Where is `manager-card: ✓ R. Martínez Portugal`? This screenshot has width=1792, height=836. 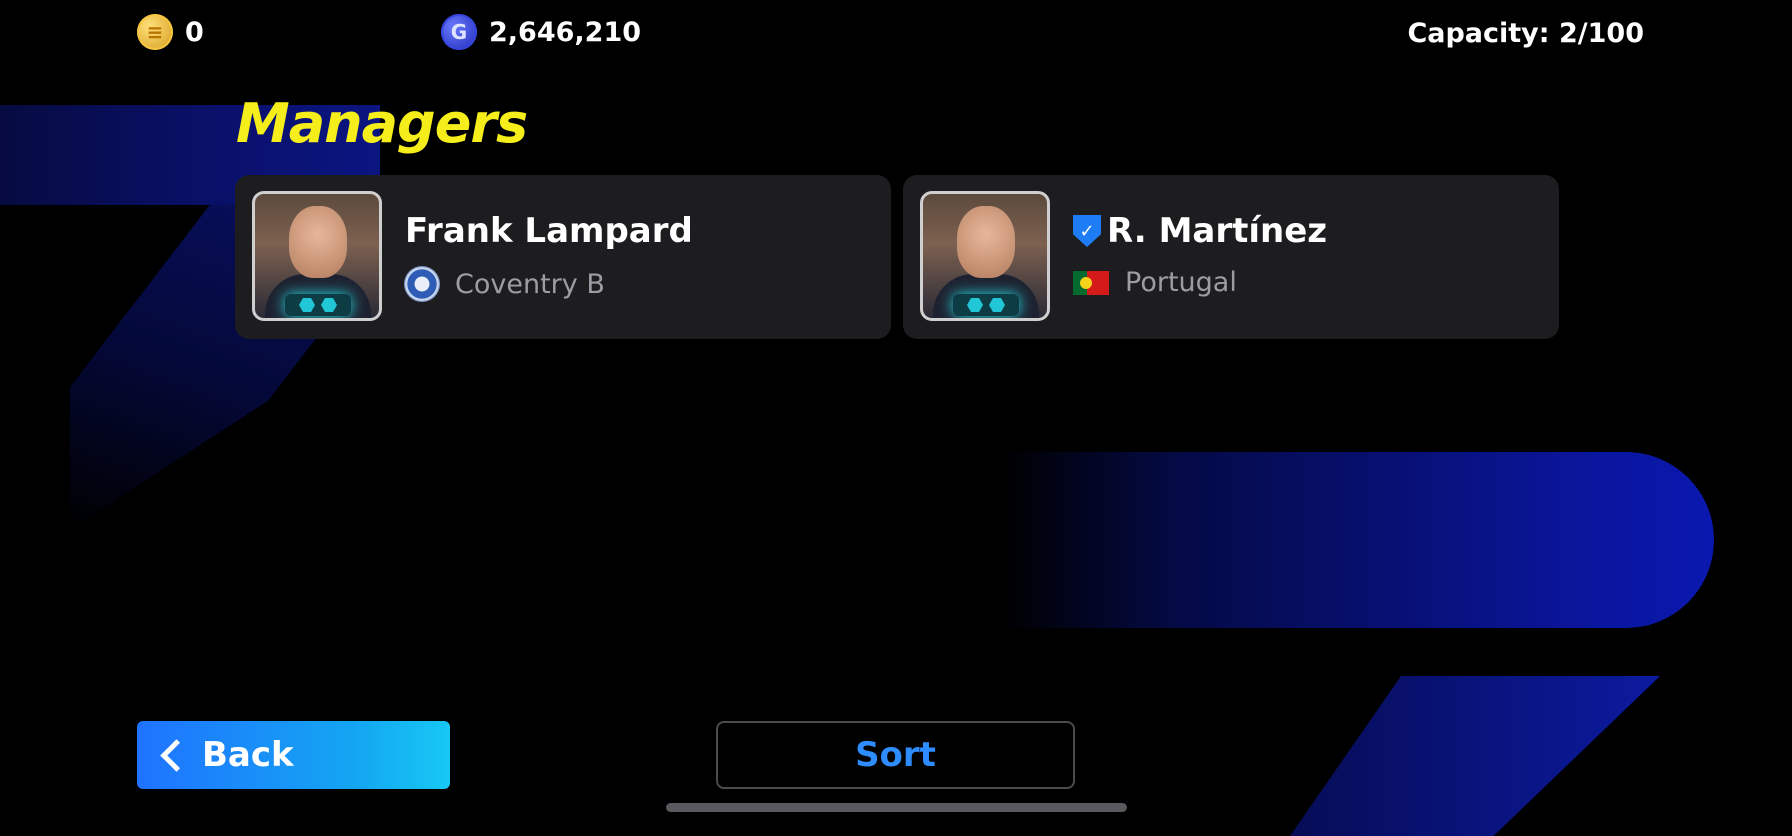 manager-card: ✓ R. Martínez Portugal is located at coordinates (1231, 257).